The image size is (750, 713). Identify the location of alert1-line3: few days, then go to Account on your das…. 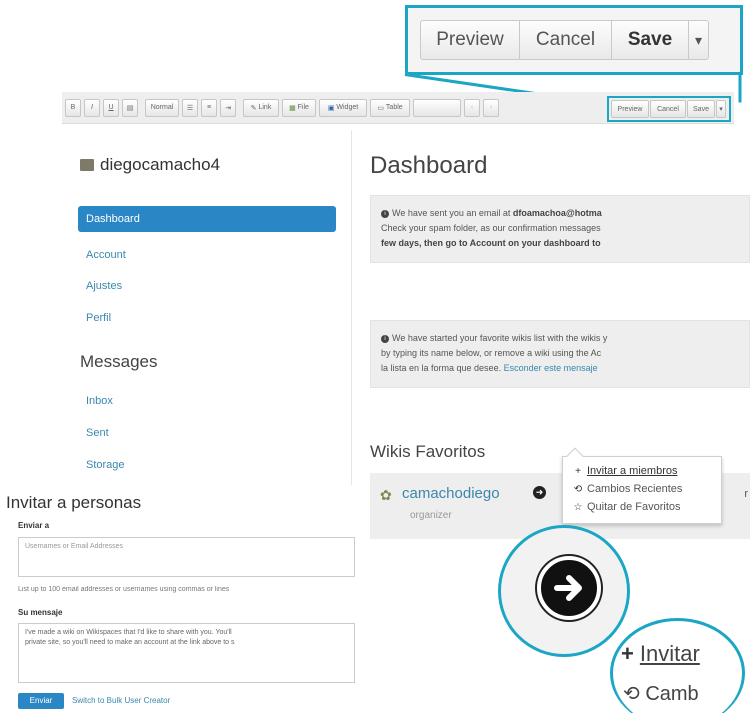
(491, 243).